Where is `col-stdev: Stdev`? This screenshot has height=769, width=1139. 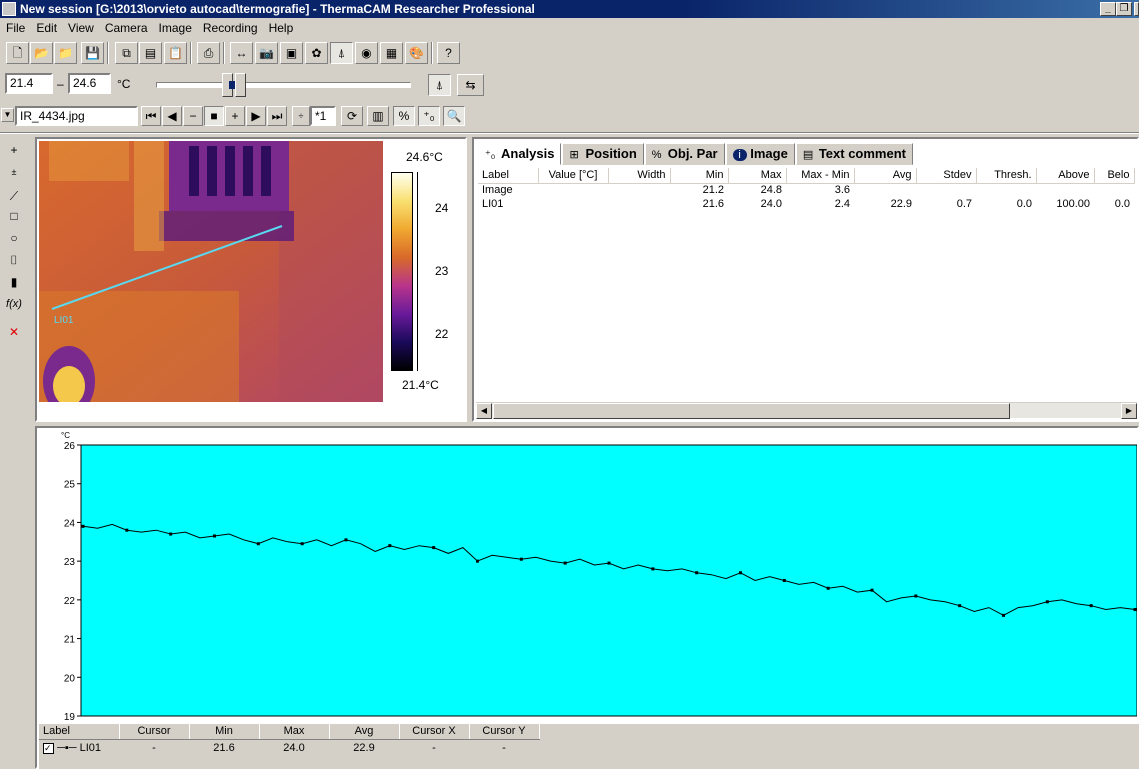
col-stdev: Stdev is located at coordinates (946, 176).